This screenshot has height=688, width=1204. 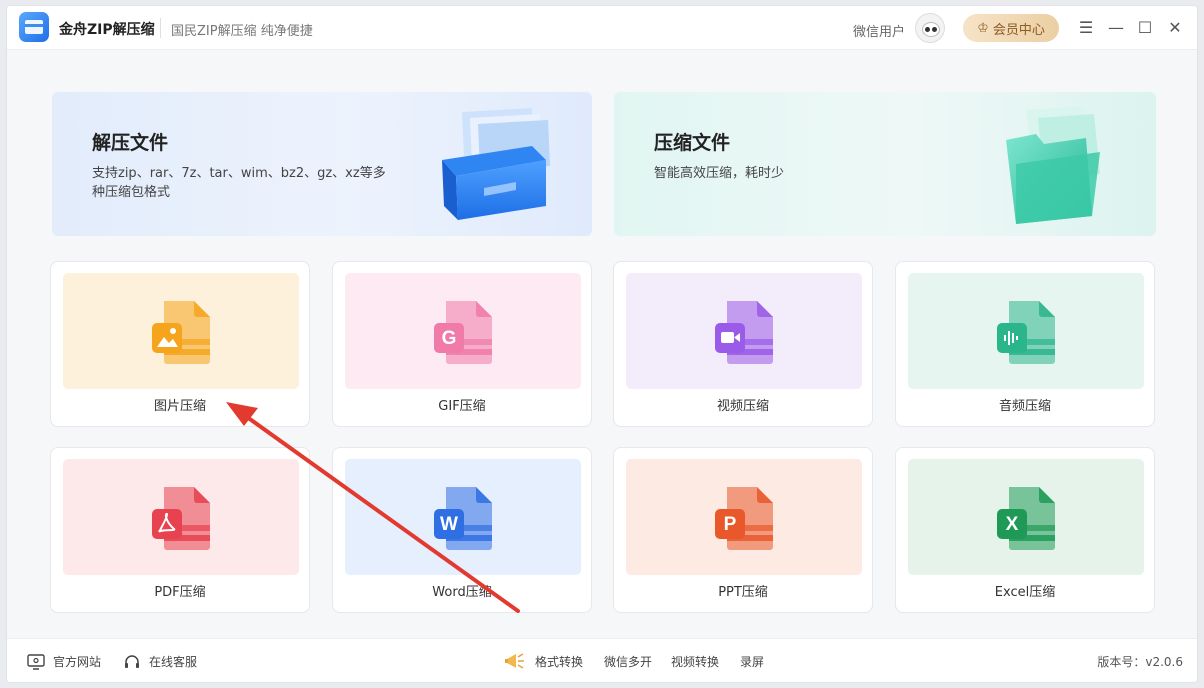 What do you see at coordinates (496, 164) in the screenshot?
I see `file-drawer-icon` at bounding box center [496, 164].